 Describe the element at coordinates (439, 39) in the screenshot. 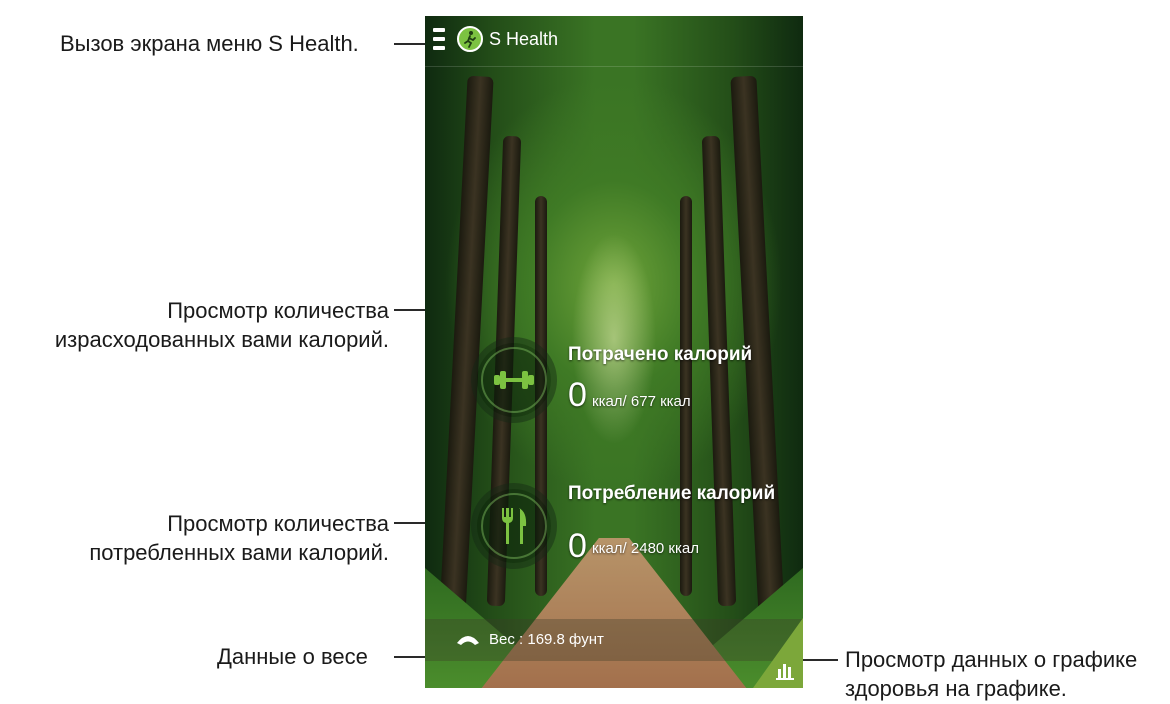

I see `menu-icon` at that location.